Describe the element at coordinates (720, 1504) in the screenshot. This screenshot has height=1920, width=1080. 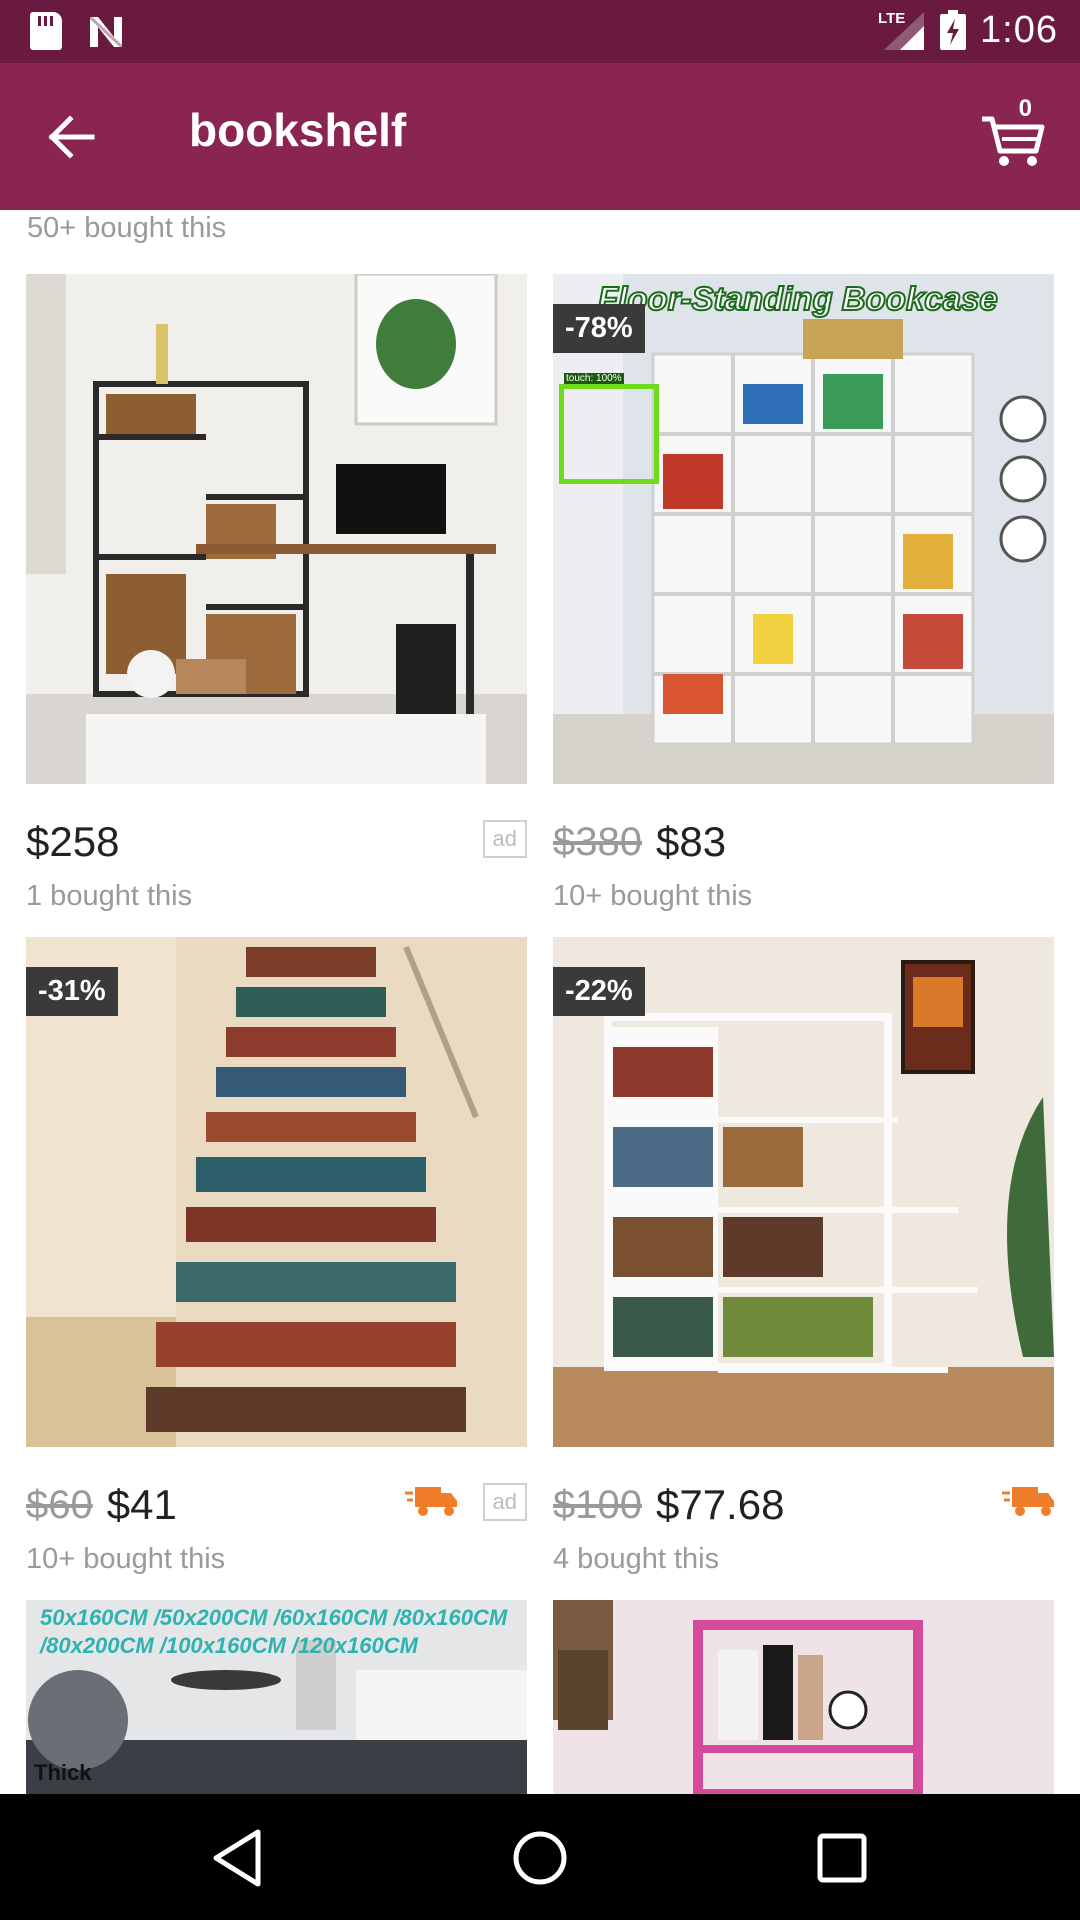
I see `product-price: $77.68` at that location.